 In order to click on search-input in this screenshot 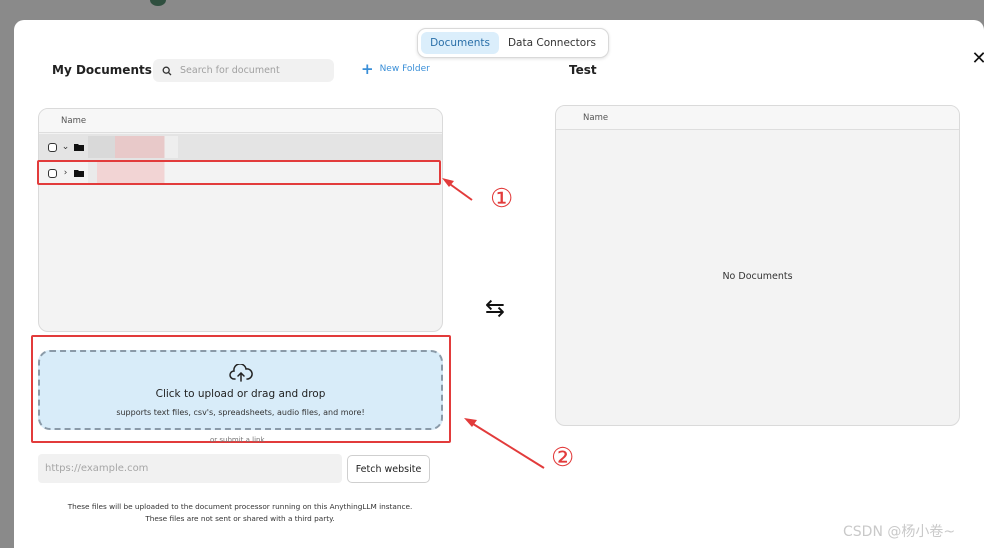, I will do `click(250, 70)`.